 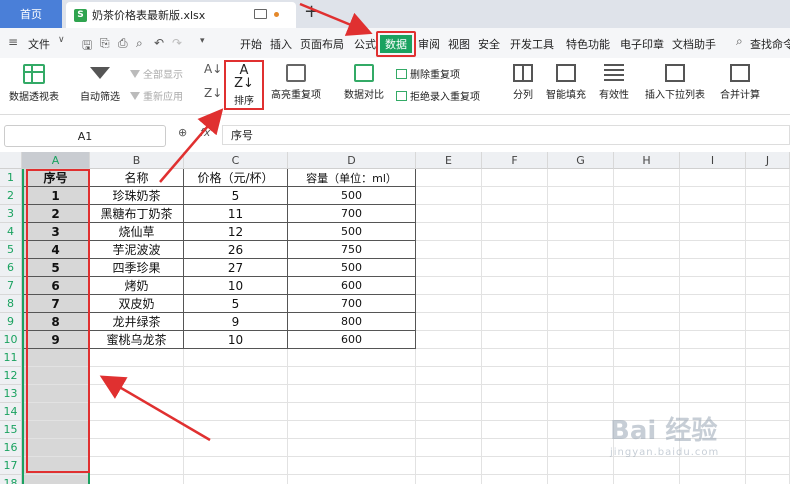 I want to click on column-header-b: B, so click(x=137, y=160).